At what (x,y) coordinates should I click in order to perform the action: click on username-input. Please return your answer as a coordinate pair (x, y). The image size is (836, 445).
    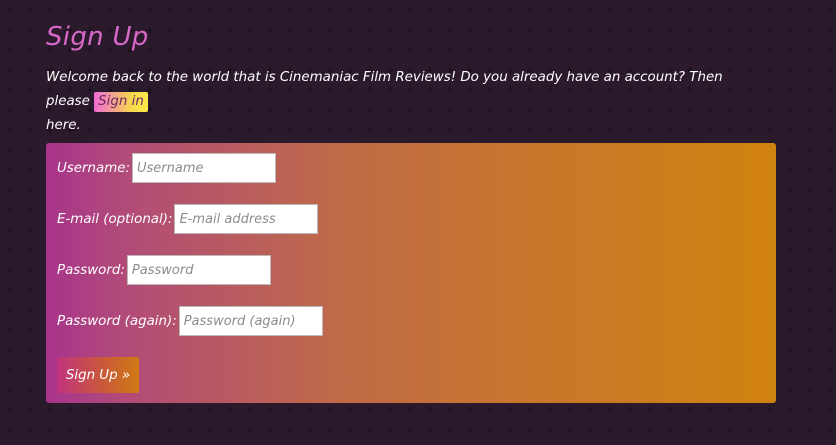
    Looking at the image, I should click on (204, 168).